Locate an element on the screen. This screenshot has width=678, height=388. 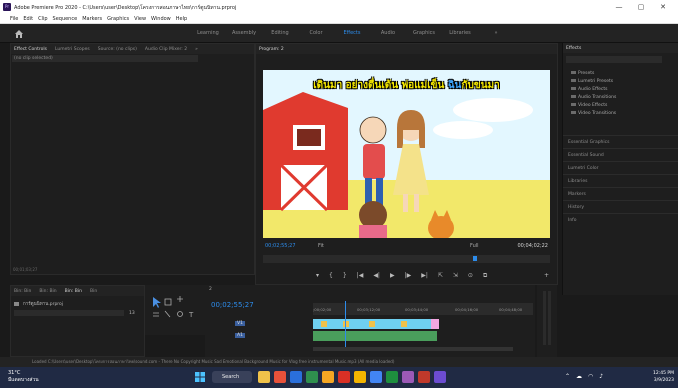
step-back-button: ◀| is located at coordinates (376, 276).